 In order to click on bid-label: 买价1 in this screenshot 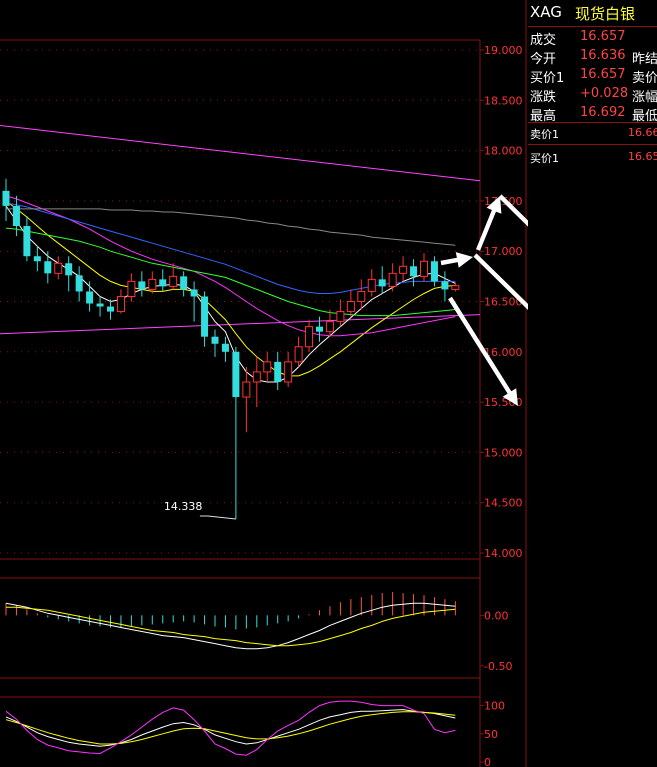, I will do `click(544, 158)`.